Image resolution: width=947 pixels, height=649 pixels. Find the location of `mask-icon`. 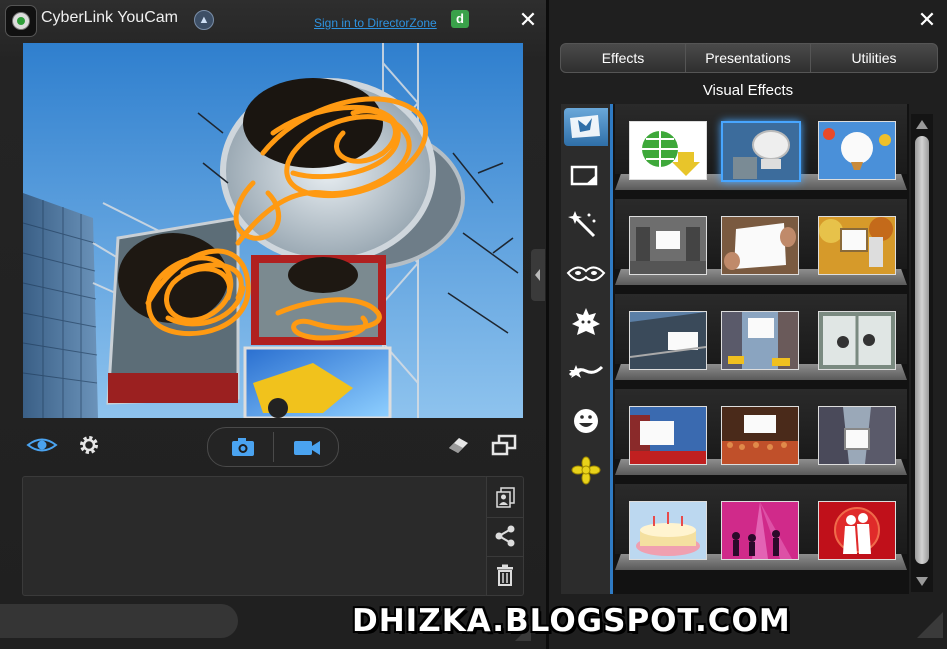

mask-icon is located at coordinates (586, 274).